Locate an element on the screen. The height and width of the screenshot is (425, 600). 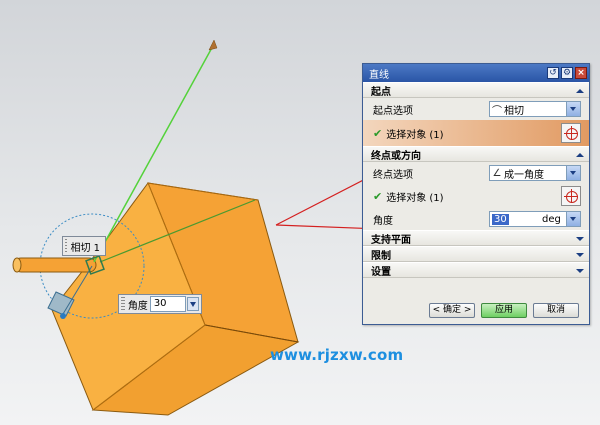
line-end-arrow is located at coordinates (213, 45).